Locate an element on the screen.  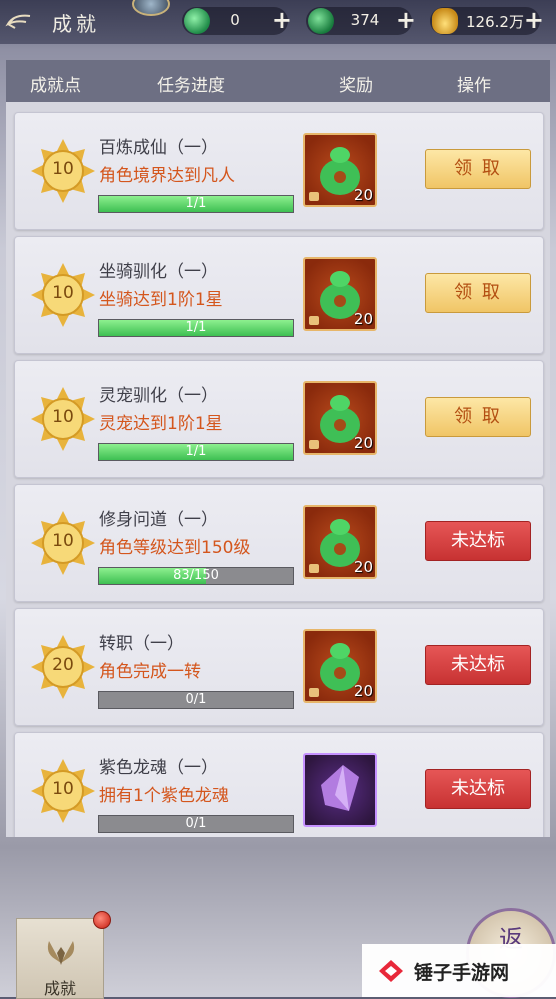
orb-icon is located at coordinates (151, 8).